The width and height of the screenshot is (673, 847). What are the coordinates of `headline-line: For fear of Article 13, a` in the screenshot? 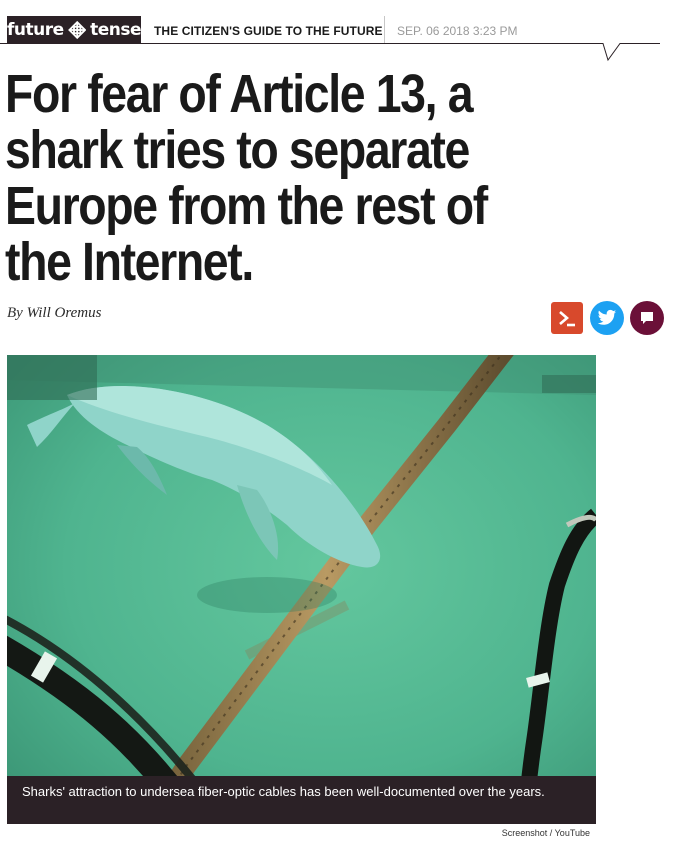 It's located at (239, 94).